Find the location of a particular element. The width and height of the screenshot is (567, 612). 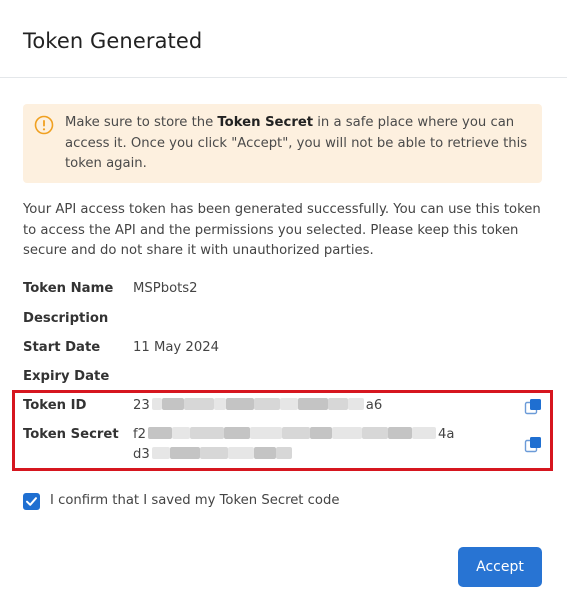

token-name-label: Token Name is located at coordinates (68, 288).